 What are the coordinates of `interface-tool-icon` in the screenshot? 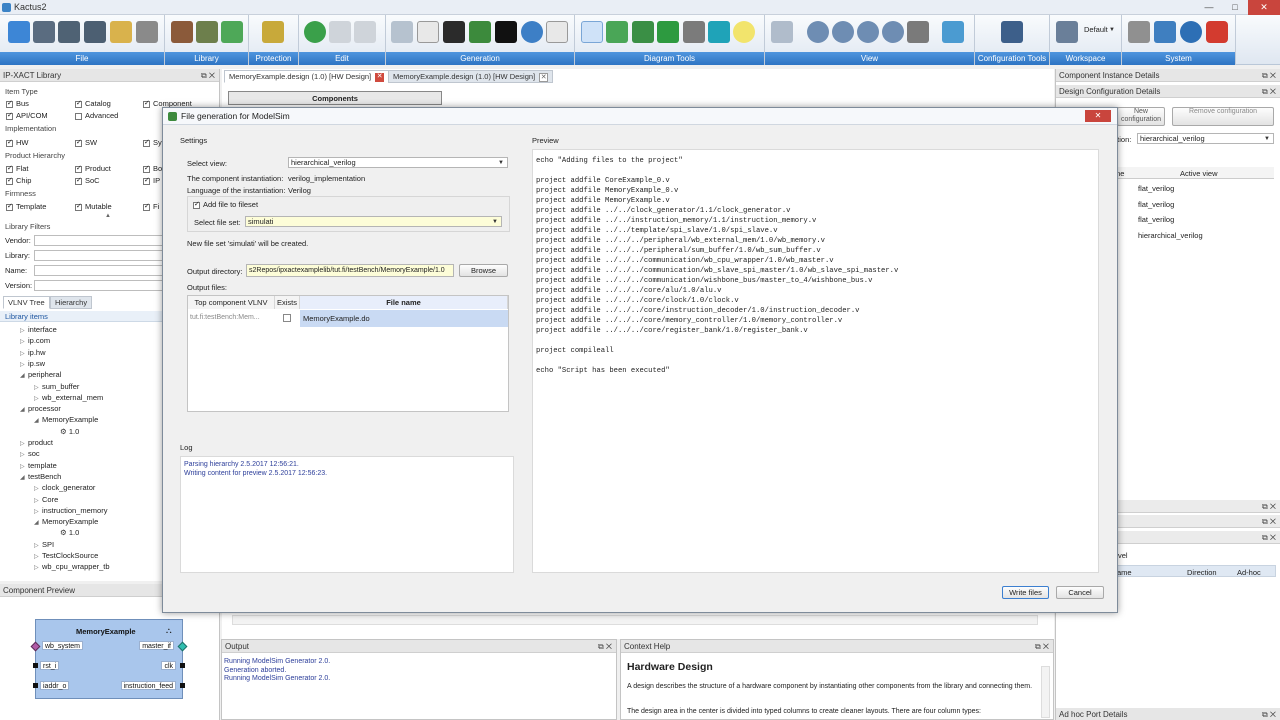 It's located at (668, 32).